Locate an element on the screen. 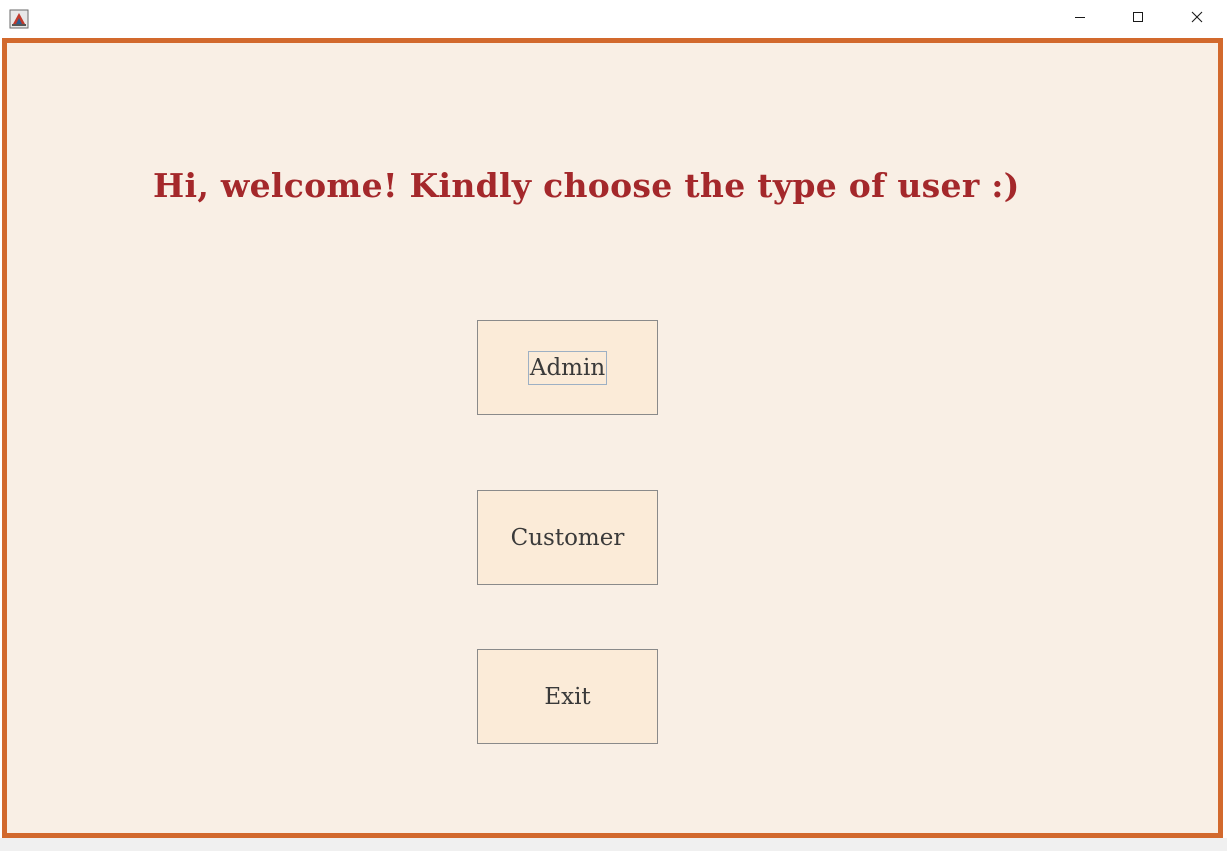 This screenshot has width=1227, height=851. exit-button-label: Exit is located at coordinates (567, 696).